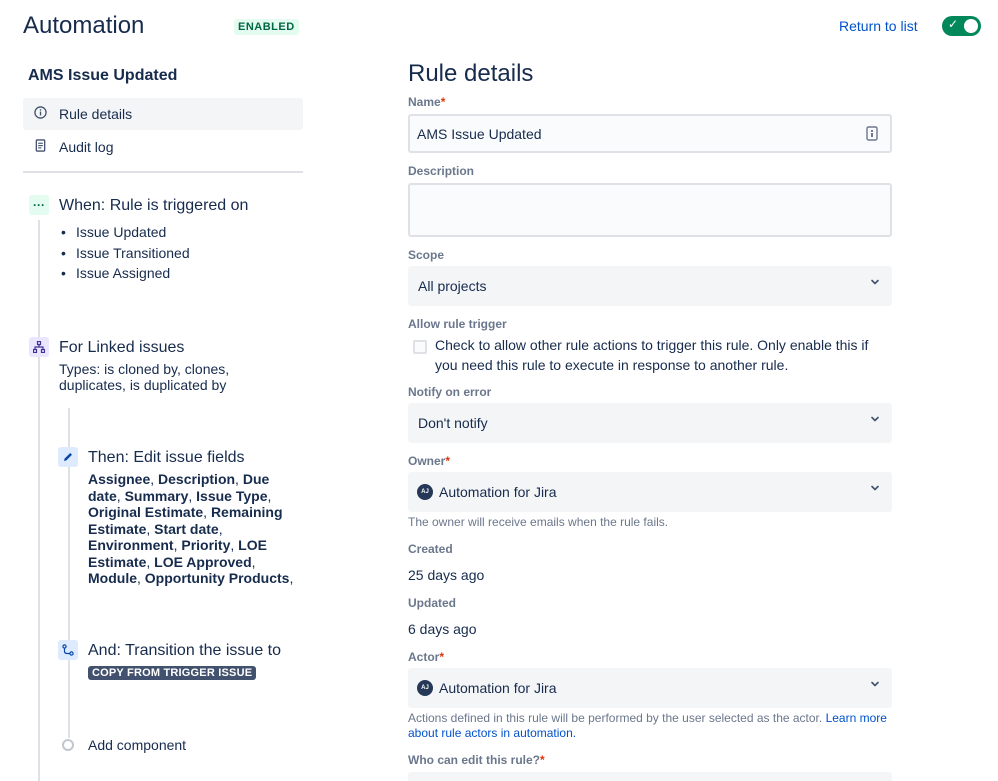  Describe the element at coordinates (68, 745) in the screenshot. I see `add-component-dot` at that location.